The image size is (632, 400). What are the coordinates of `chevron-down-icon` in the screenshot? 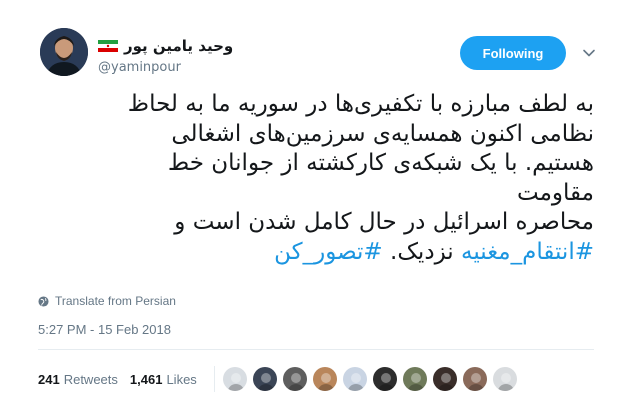 It's located at (589, 53).